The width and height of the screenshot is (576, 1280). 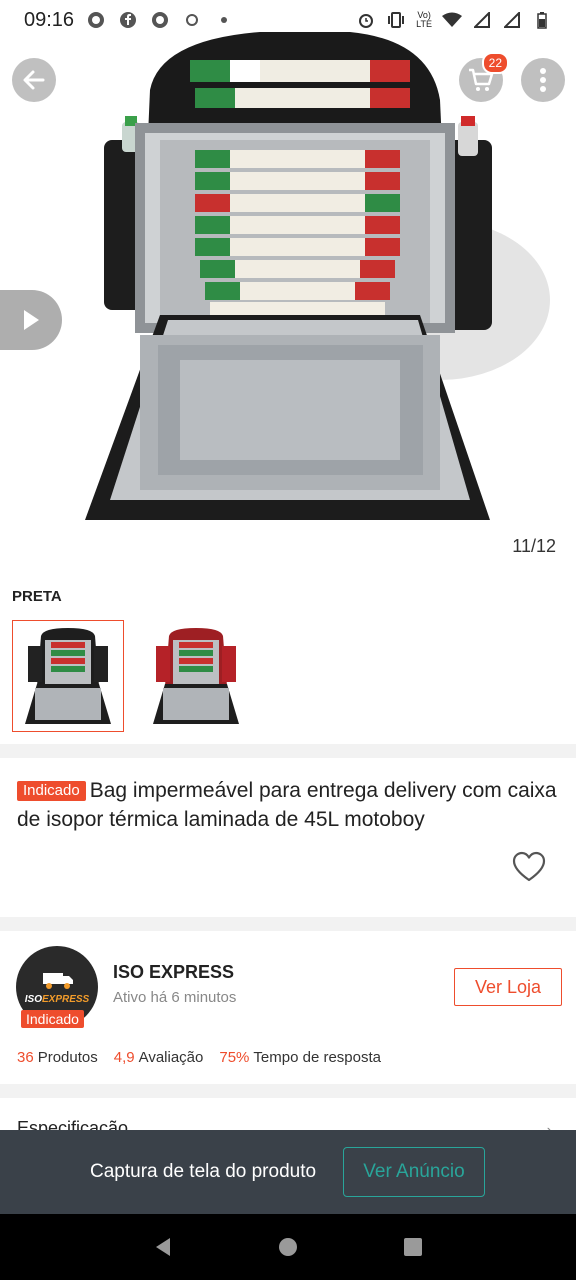 I want to click on store-stat-products: 36 Produtos, so click(x=57, y=1057).